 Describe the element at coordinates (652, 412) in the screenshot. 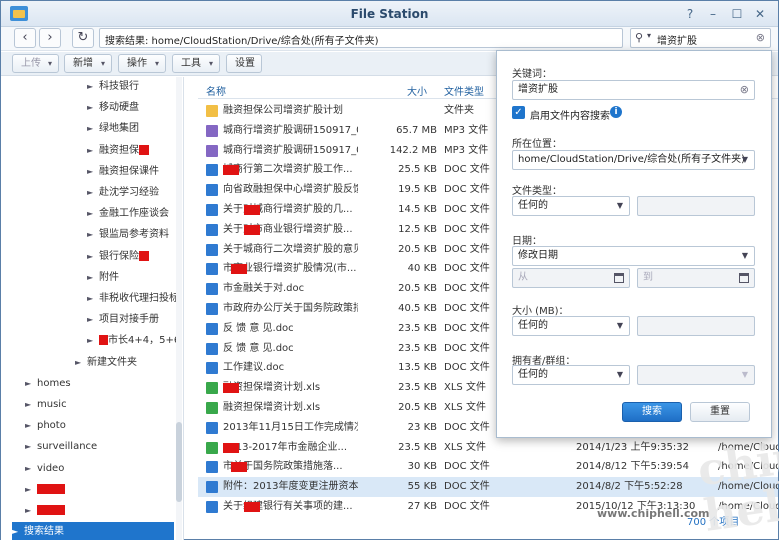

I see `search-button: 搜索` at that location.